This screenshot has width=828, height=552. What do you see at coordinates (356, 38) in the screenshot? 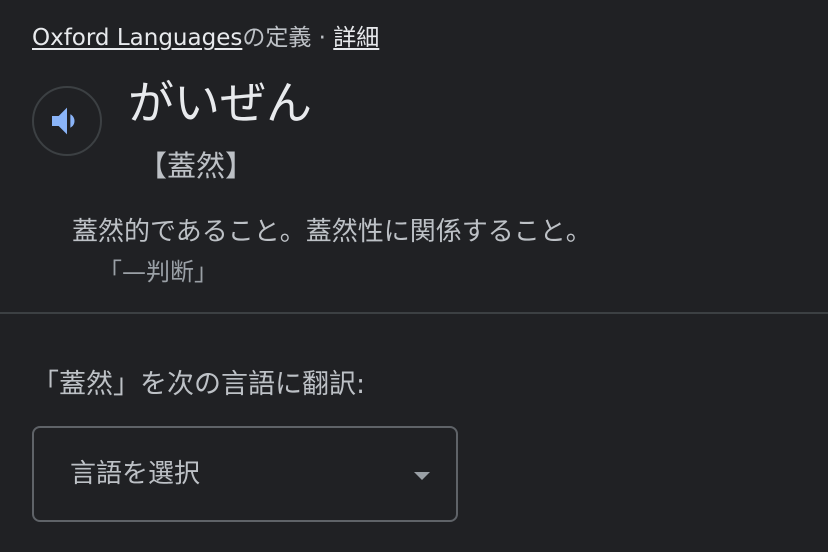
I see `details-link: 詳細` at bounding box center [356, 38].